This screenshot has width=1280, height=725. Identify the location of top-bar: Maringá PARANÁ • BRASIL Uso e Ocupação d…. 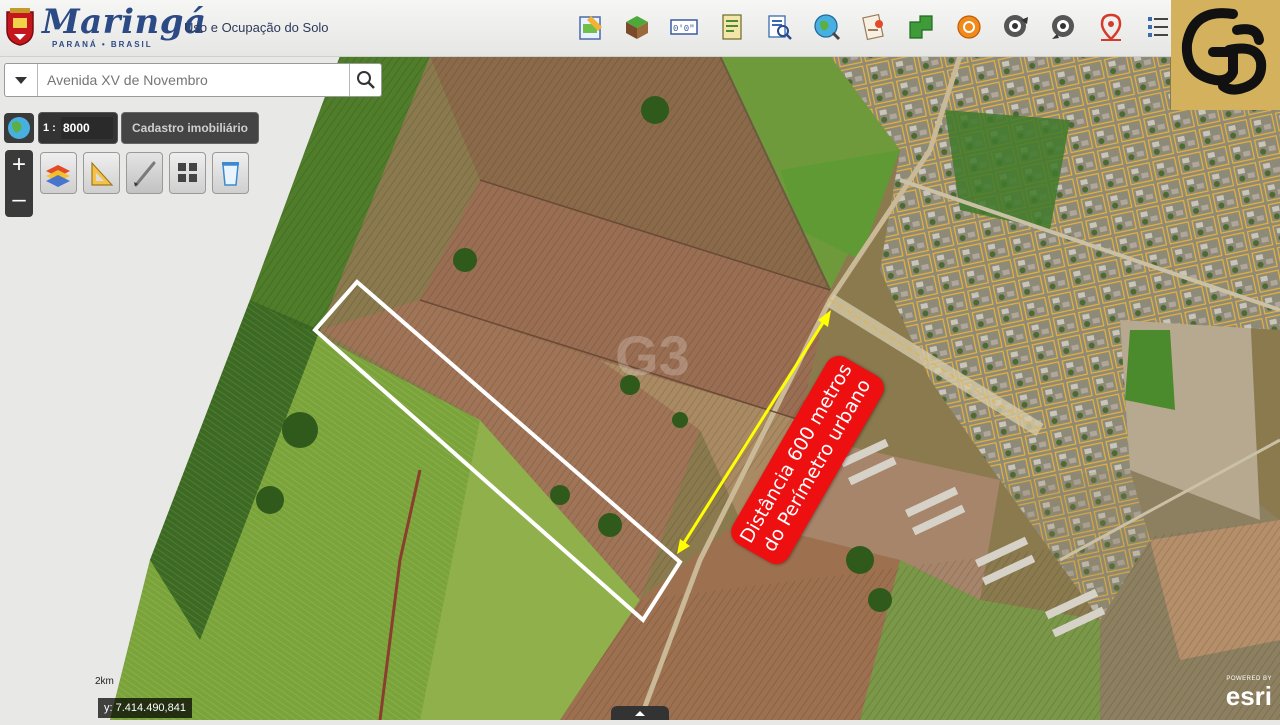
(640, 28).